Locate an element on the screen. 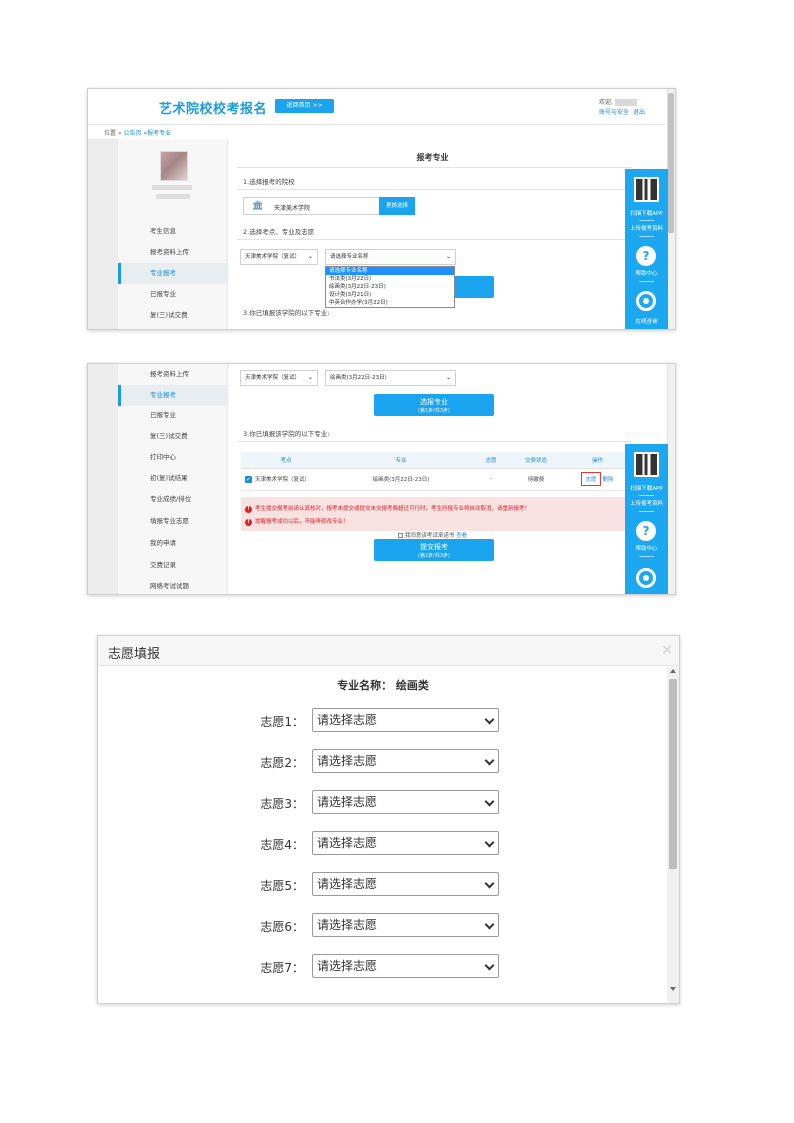 The width and height of the screenshot is (794, 1123). header-links: 账号与安全 退出 is located at coordinates (624, 111).